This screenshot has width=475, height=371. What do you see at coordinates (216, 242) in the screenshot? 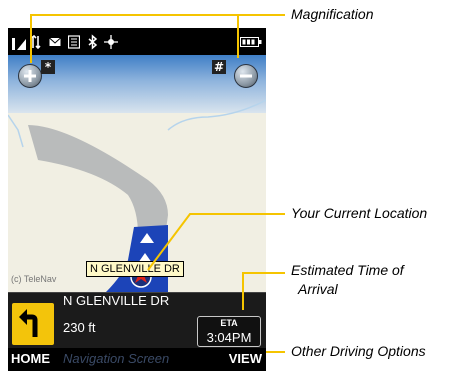
I see `location-leader` at bounding box center [216, 242].